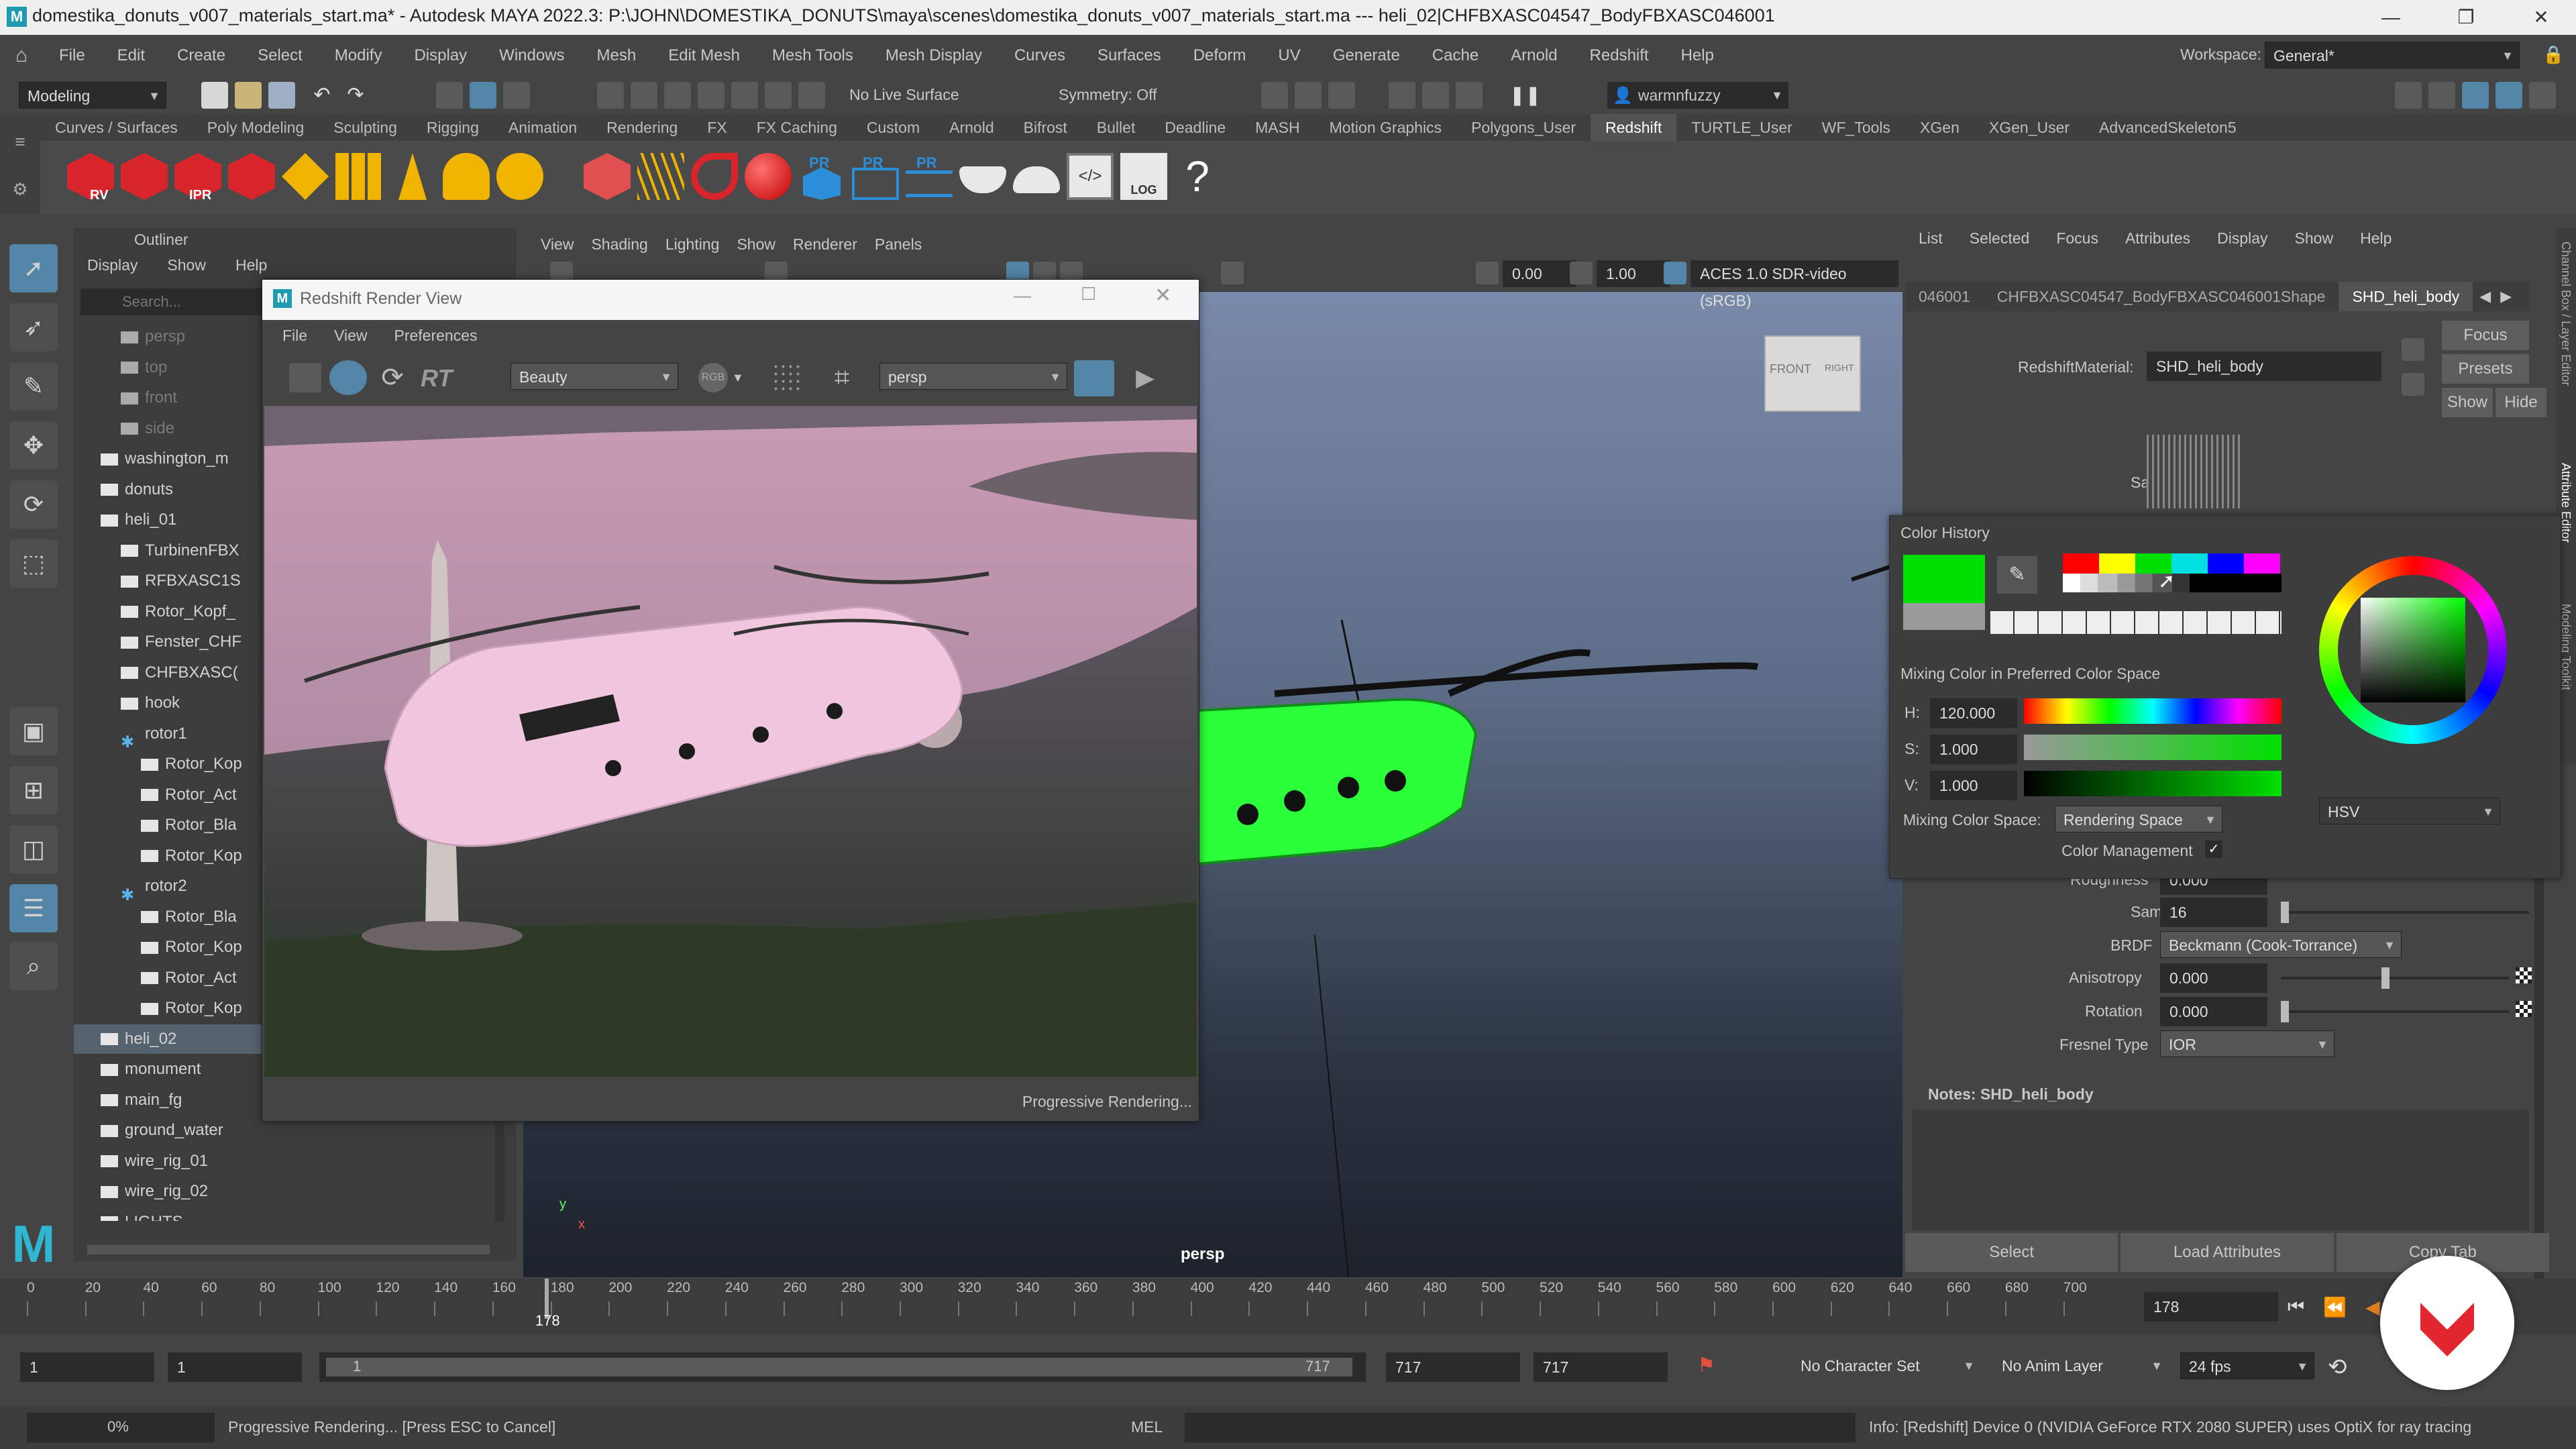 The height and width of the screenshot is (1449, 2576). What do you see at coordinates (811, 95) in the screenshot?
I see `snap-together-icon` at bounding box center [811, 95].